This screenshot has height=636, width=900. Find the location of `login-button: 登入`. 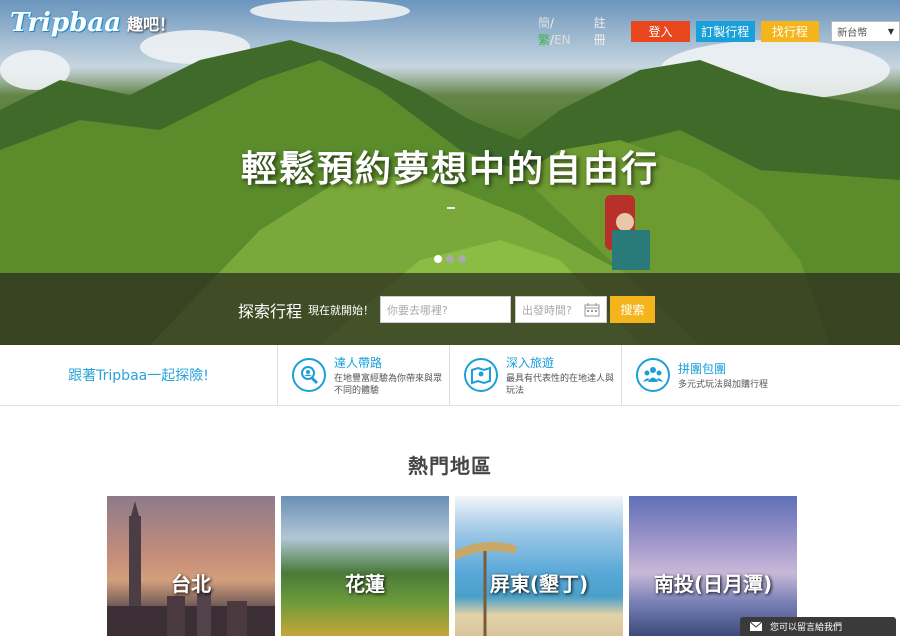

login-button: 登入 is located at coordinates (660, 31).